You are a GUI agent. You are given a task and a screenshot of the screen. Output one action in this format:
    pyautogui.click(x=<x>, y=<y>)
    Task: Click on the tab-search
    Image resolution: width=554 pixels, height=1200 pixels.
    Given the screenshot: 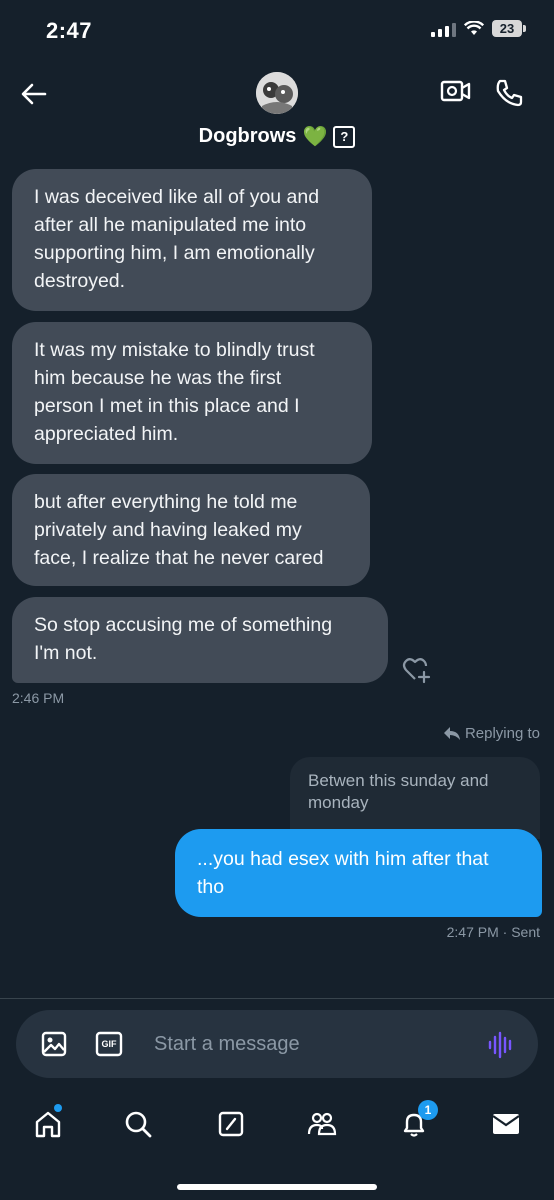 What is the action you would take?
    pyautogui.click(x=138, y=1124)
    